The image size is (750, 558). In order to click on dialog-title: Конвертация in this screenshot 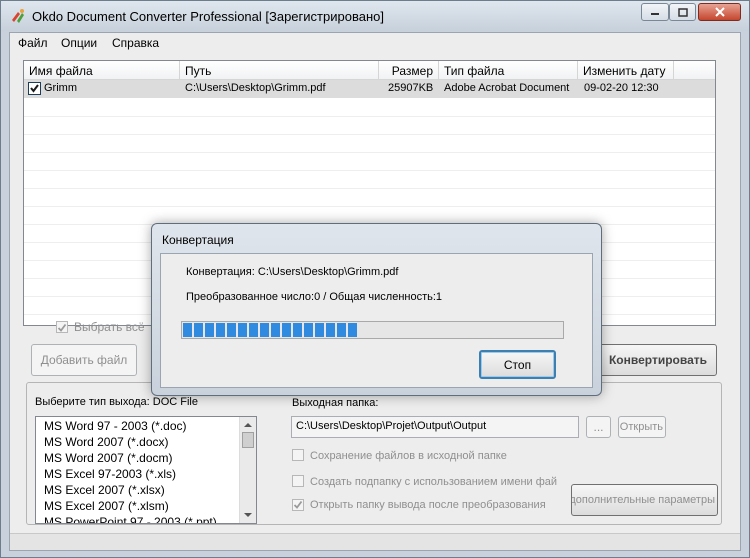, I will do `click(198, 240)`.